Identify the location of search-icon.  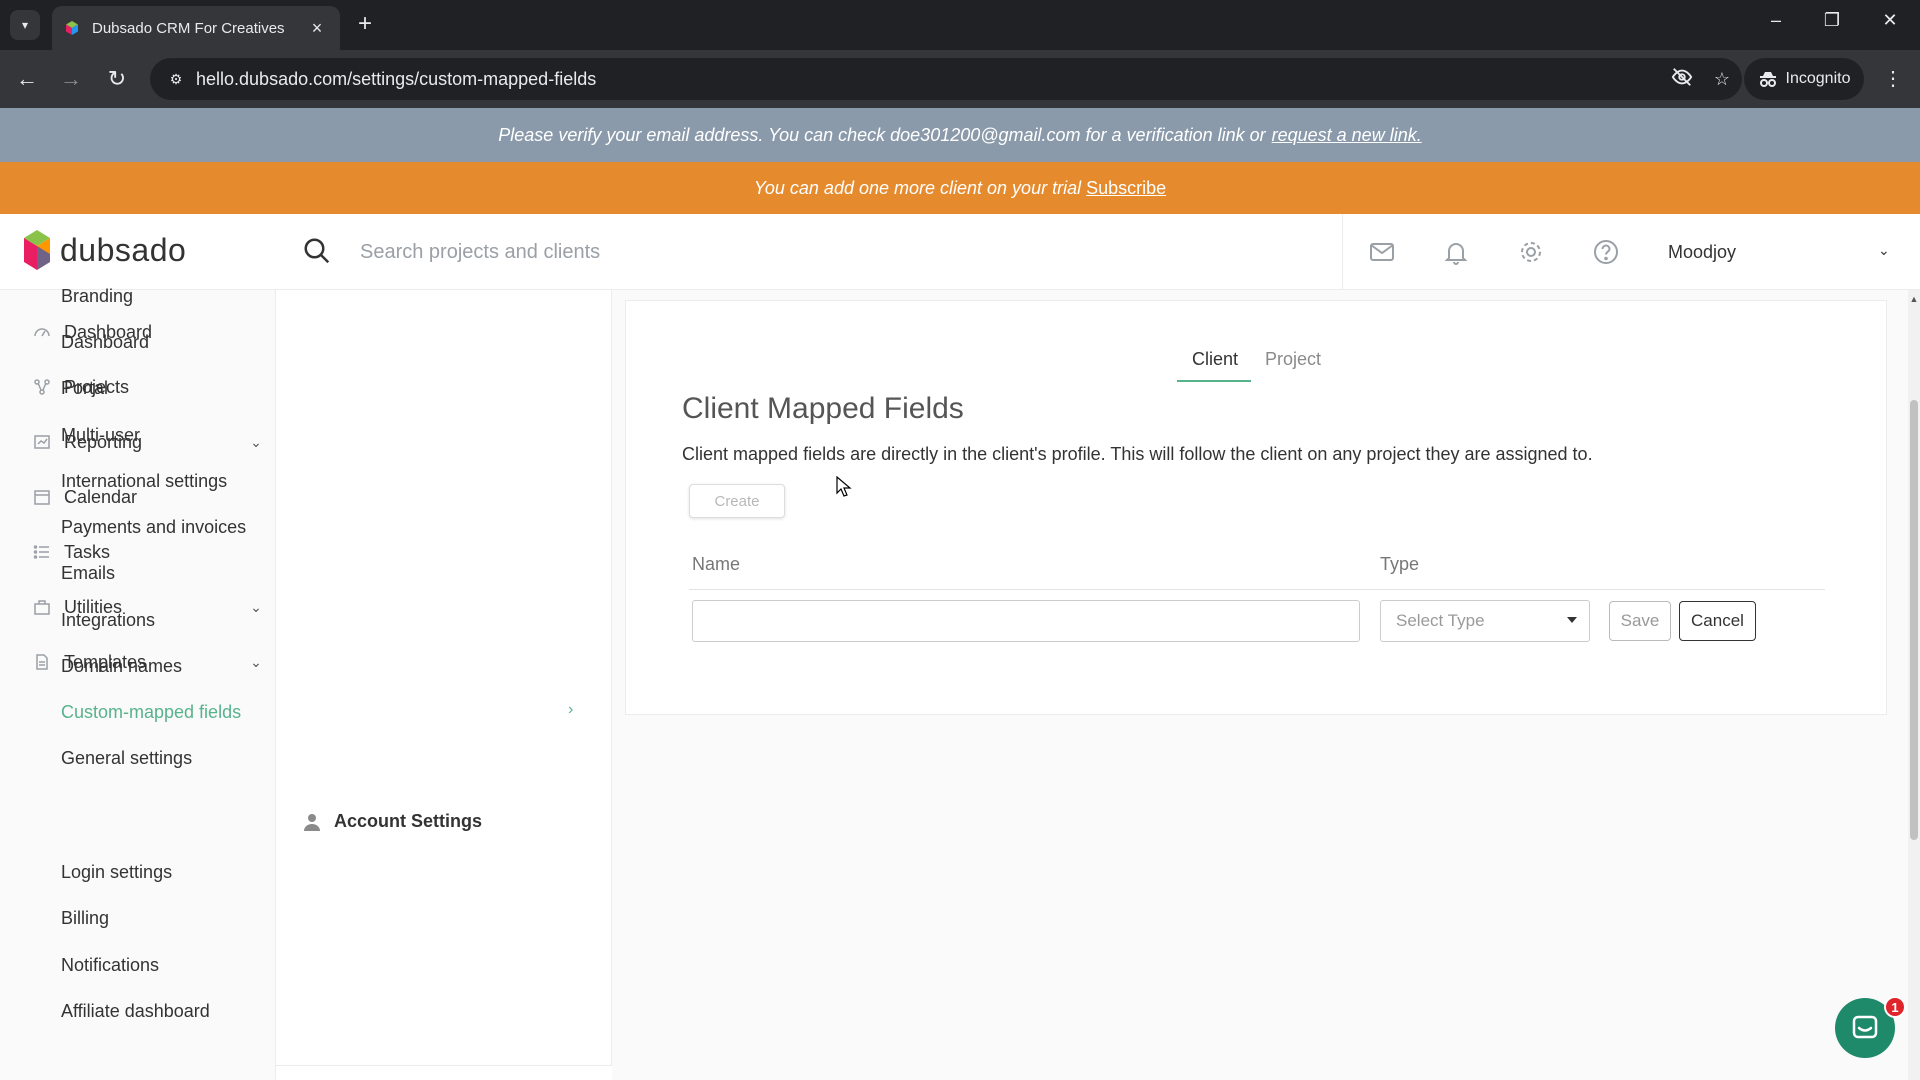
(317, 251).